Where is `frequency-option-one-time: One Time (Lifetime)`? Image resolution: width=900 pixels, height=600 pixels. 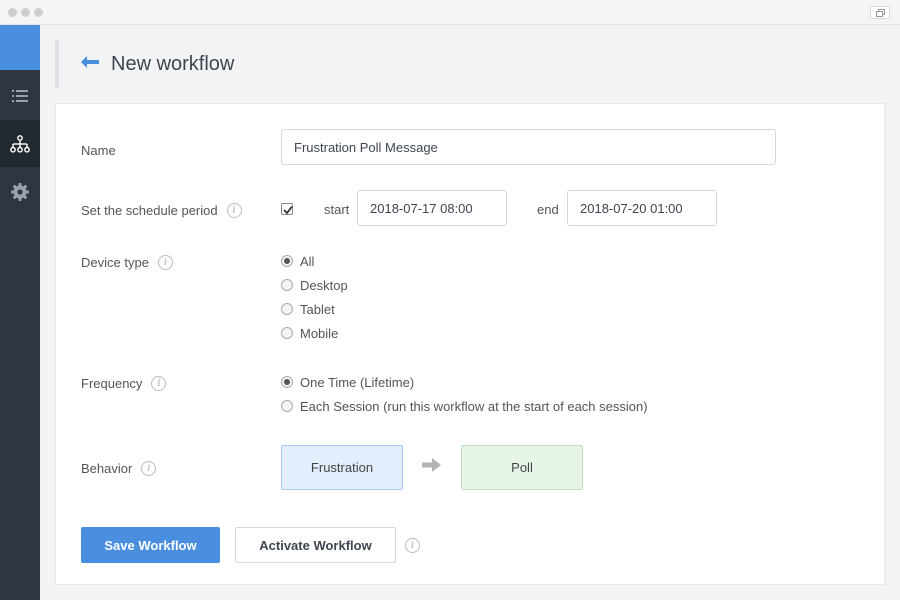 frequency-option-one-time: One Time (Lifetime) is located at coordinates (347, 382).